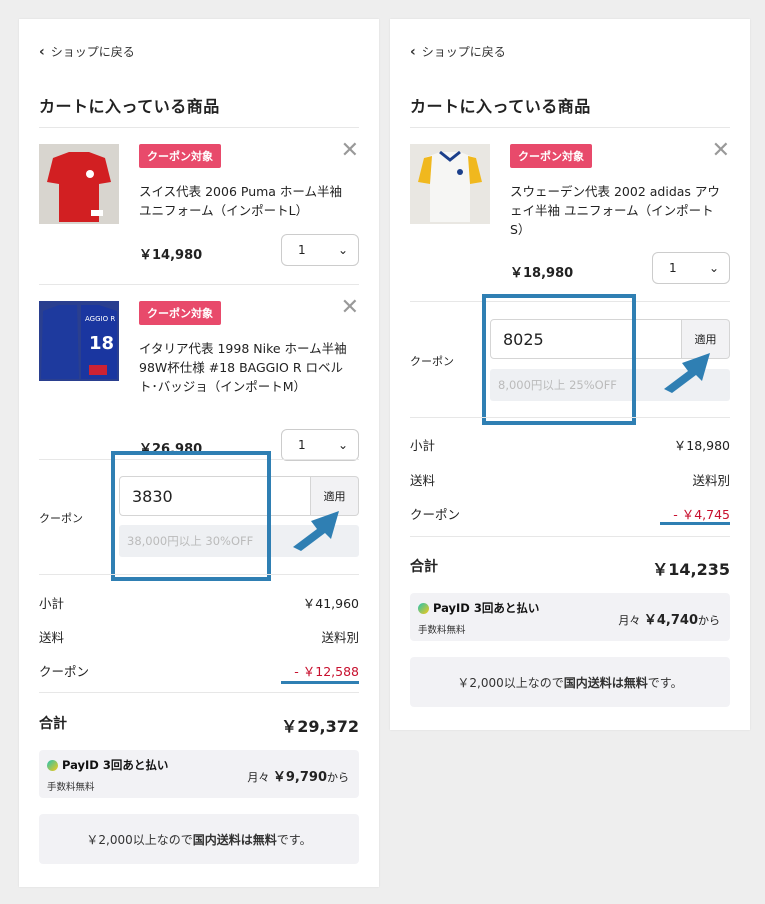  Describe the element at coordinates (701, 445) in the screenshot. I see `subtotal-value: ￥18,980` at that location.